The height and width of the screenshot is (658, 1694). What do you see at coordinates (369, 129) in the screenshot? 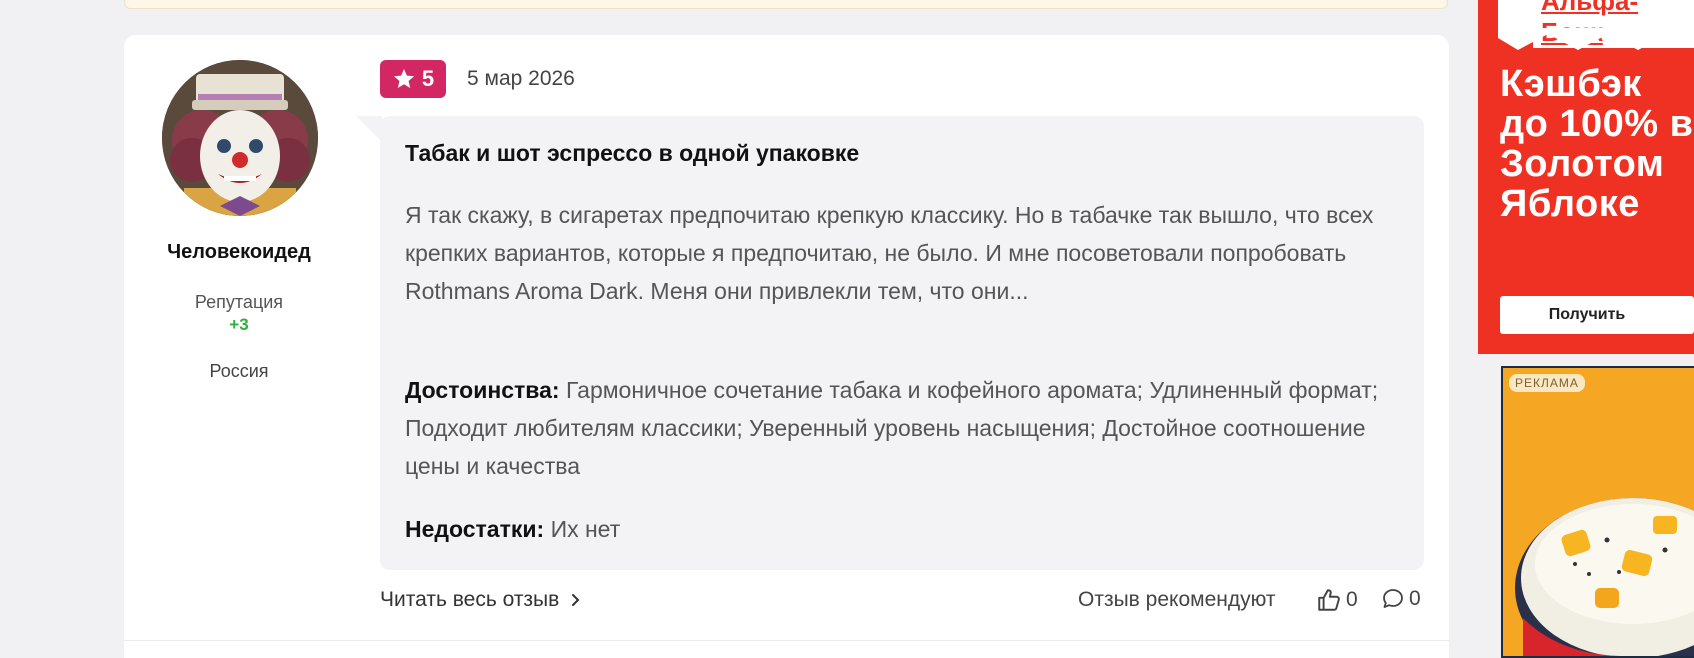
I see `bubble-tail` at bounding box center [369, 129].